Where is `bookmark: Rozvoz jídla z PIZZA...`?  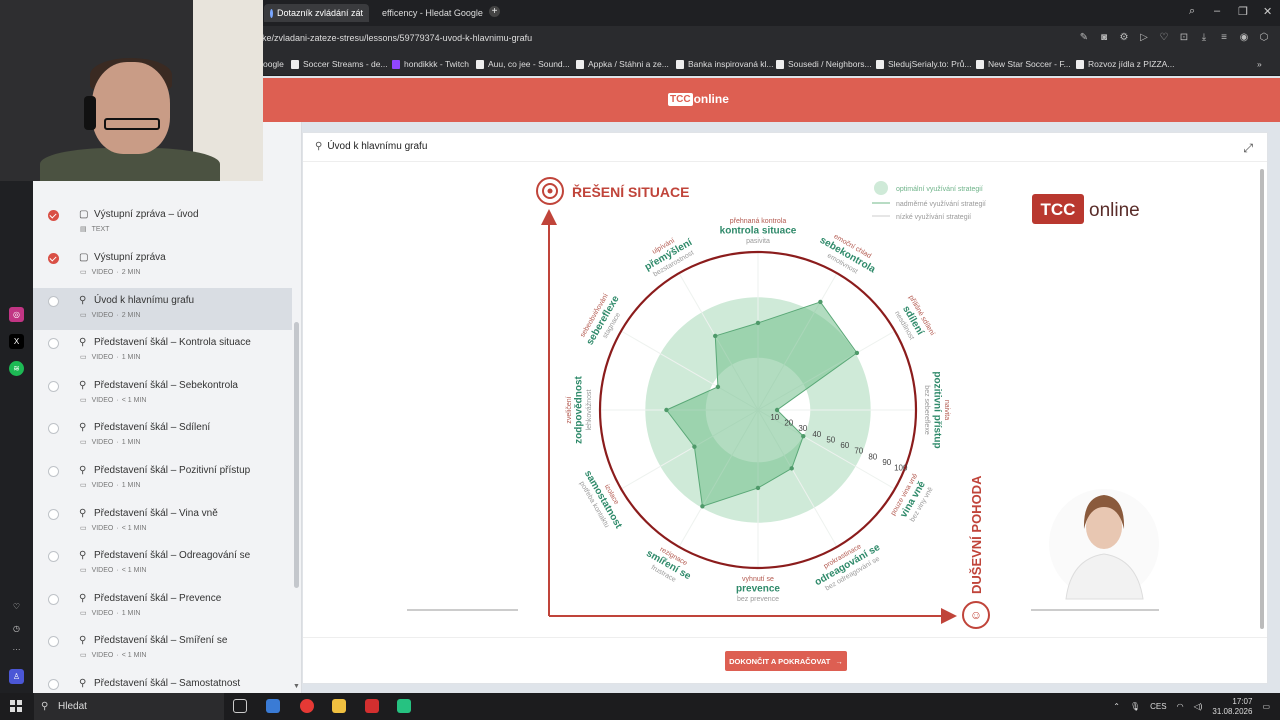
bookmark: Rozvoz jídla z PIZZA... is located at coordinates (1125, 64).